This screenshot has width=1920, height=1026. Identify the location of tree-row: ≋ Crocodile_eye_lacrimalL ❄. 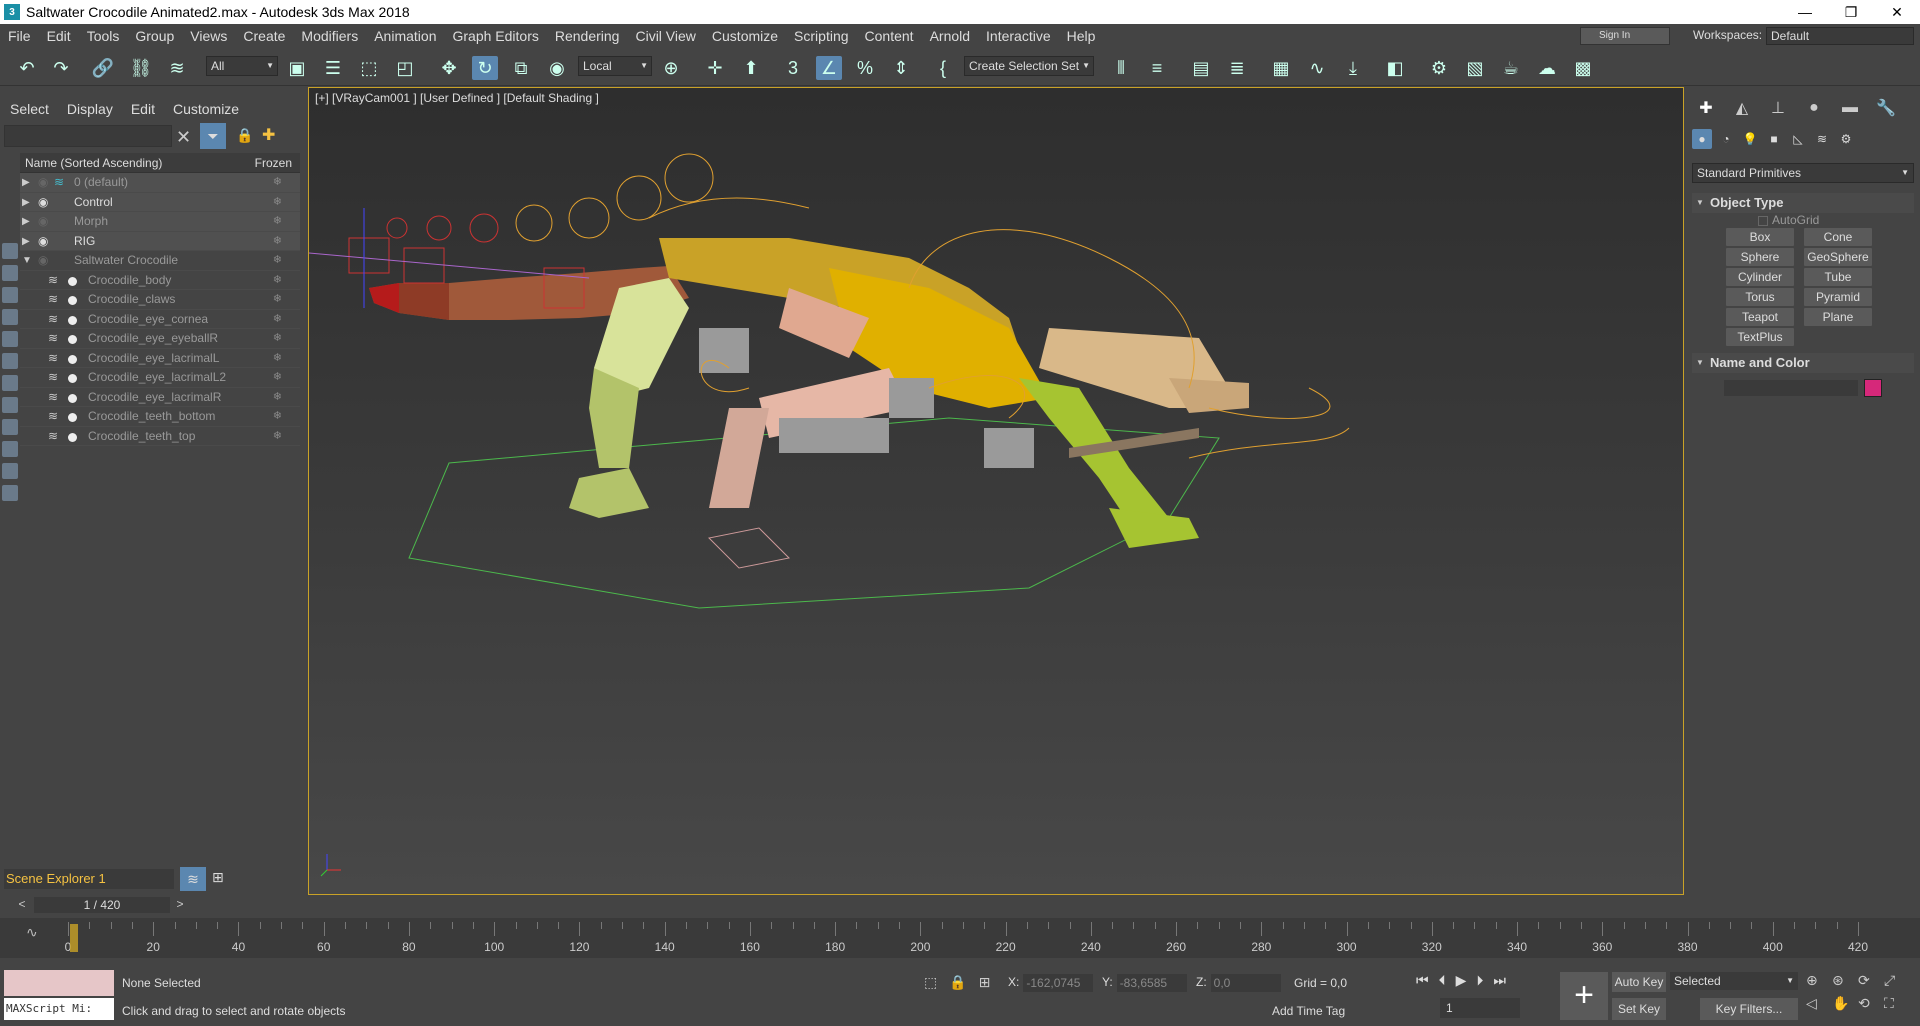
(160, 359).